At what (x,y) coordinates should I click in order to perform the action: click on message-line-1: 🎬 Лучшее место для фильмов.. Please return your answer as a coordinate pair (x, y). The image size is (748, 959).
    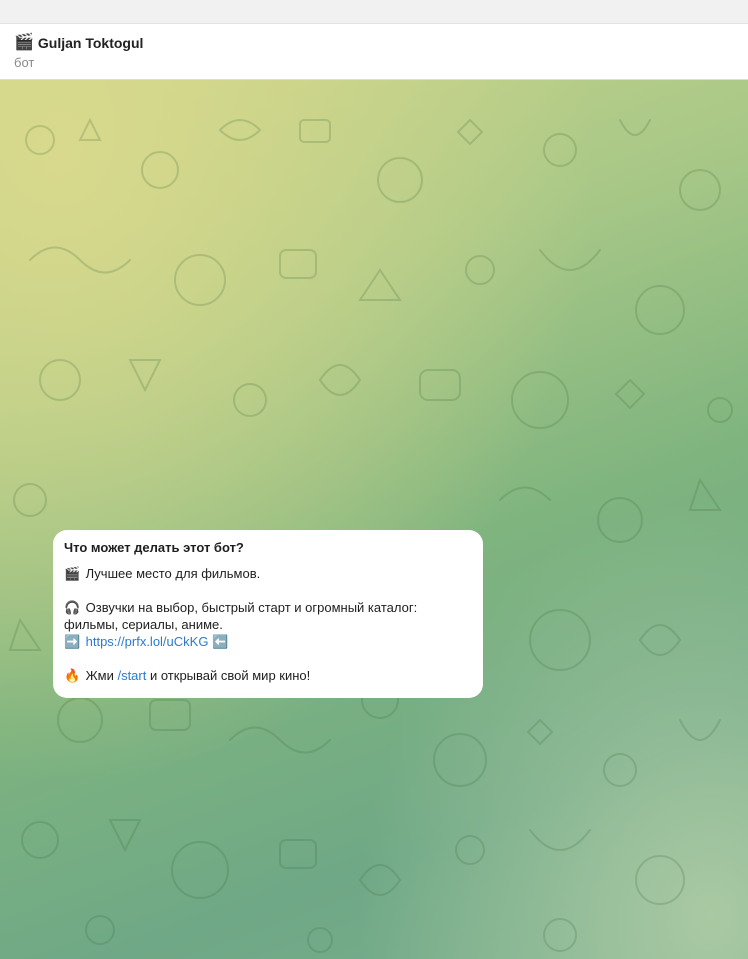
    Looking at the image, I should click on (268, 573).